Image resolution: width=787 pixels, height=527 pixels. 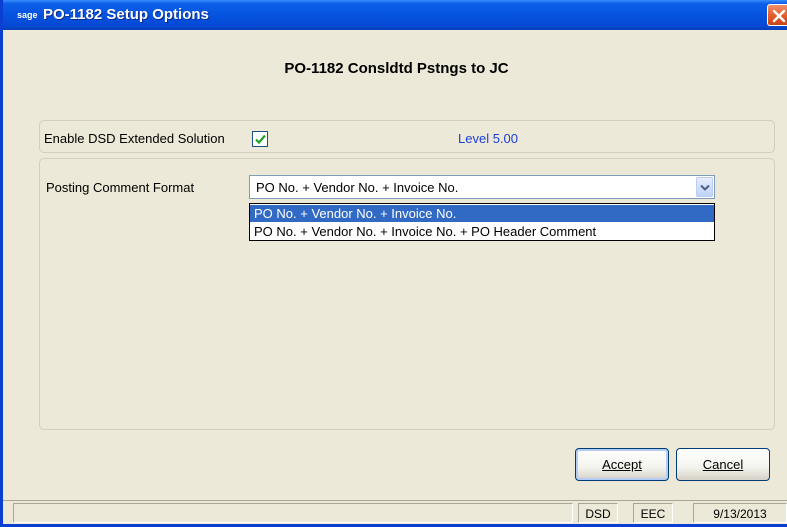 What do you see at coordinates (482, 187) in the screenshot?
I see `posting-comment-format-select: PO No. + Vendor No. + Invoice No.` at bounding box center [482, 187].